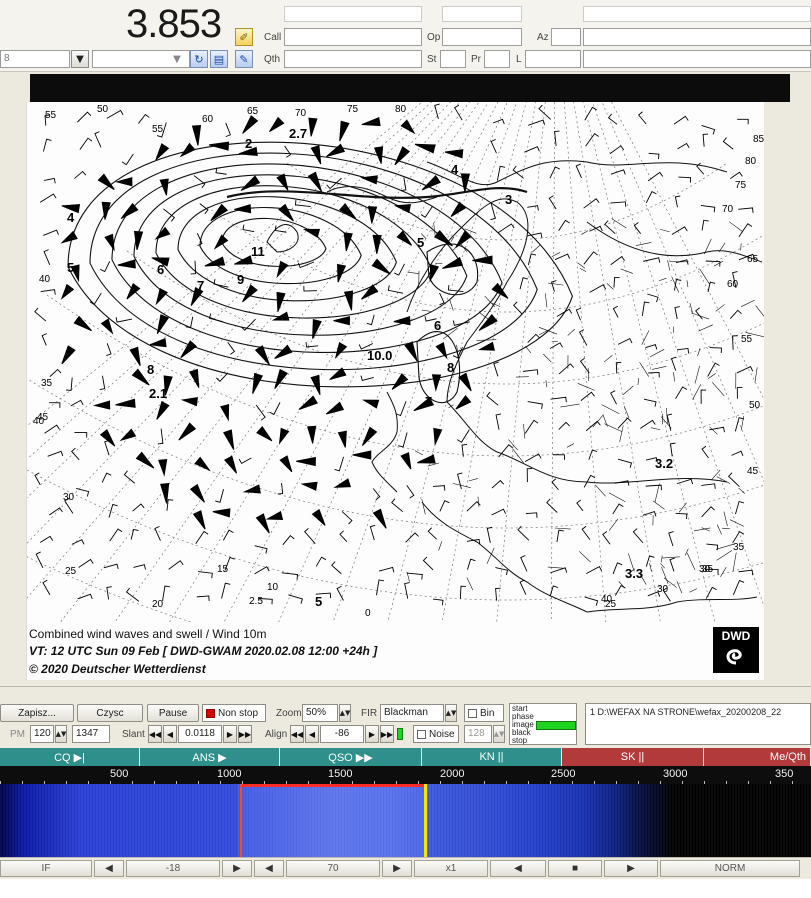  I want to click on lpm-label: PM, so click(17, 734).